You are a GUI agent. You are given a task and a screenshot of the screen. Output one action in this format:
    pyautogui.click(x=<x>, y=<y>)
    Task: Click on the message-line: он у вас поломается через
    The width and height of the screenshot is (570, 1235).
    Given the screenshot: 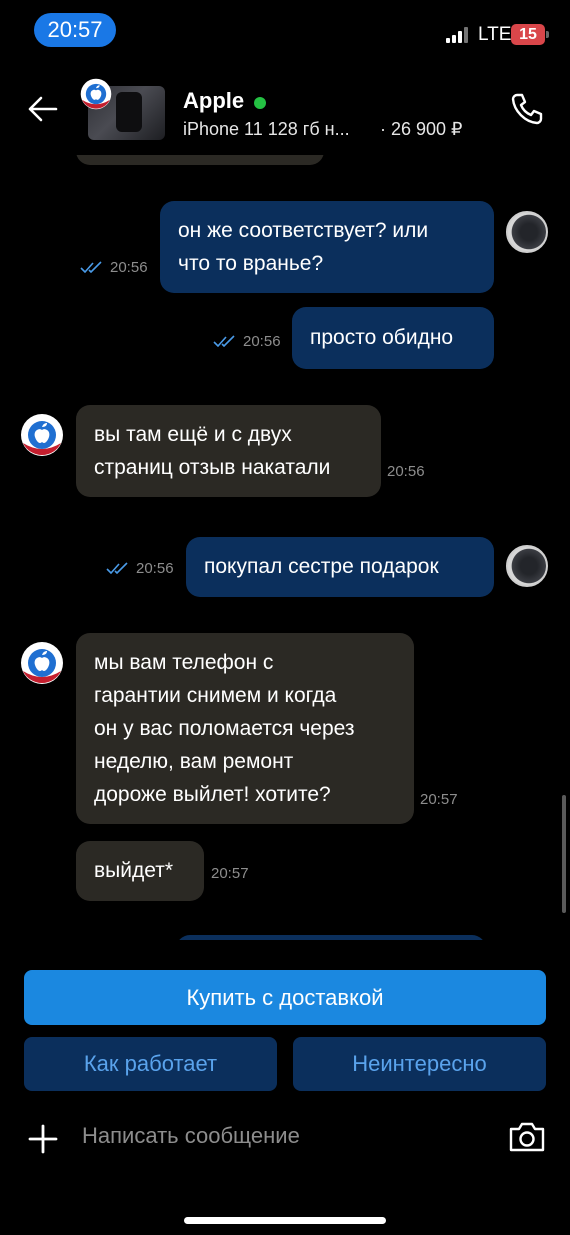 What is the action you would take?
    pyautogui.click(x=224, y=728)
    